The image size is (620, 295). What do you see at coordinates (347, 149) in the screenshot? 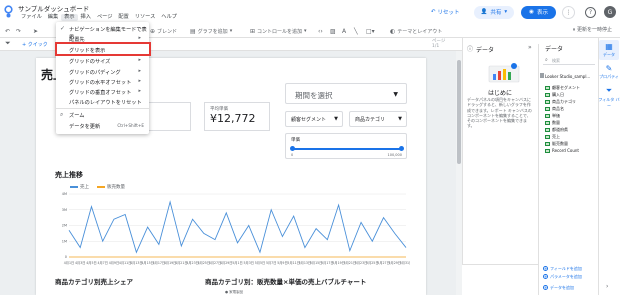
I see `slider-track` at bounding box center [347, 149].